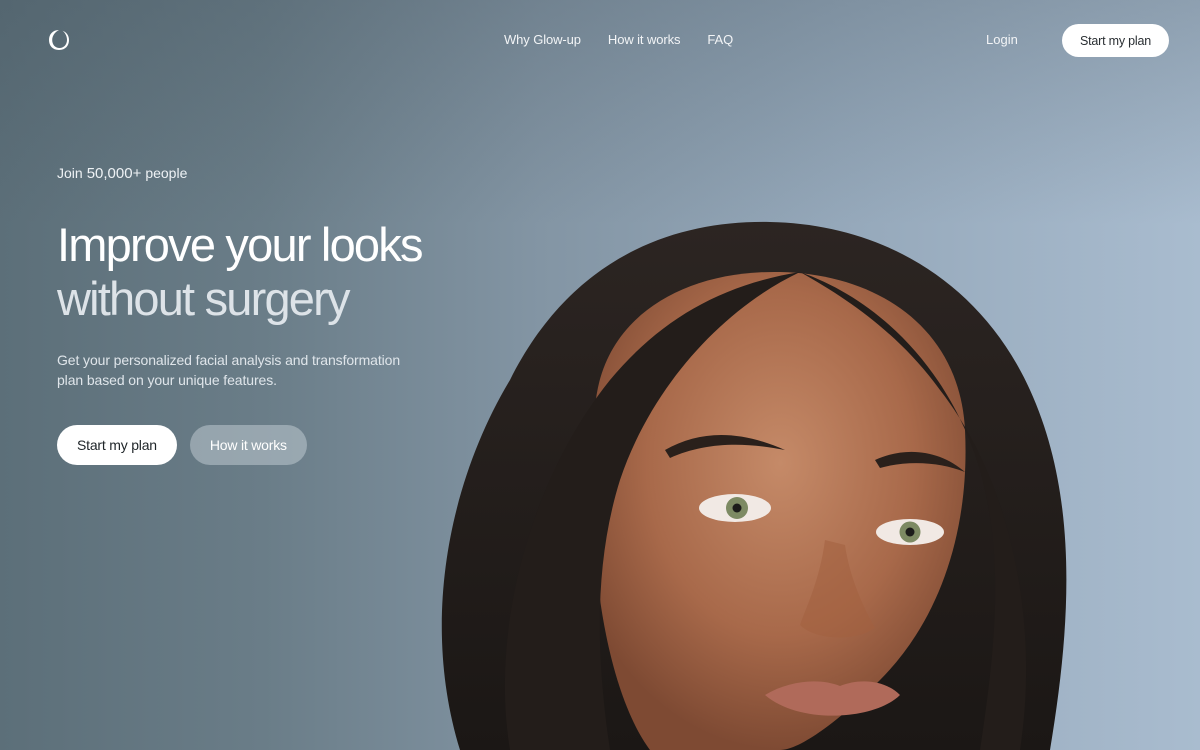 This screenshot has height=750, width=1200. Describe the element at coordinates (248, 445) in the screenshot. I see `how-it-works-button: How it works` at that location.